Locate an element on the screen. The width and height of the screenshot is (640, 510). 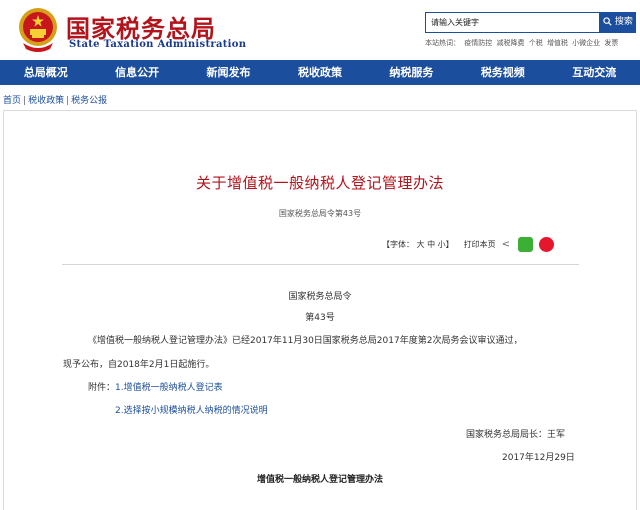
breadcrumb-home: 首页 is located at coordinates (12, 101).